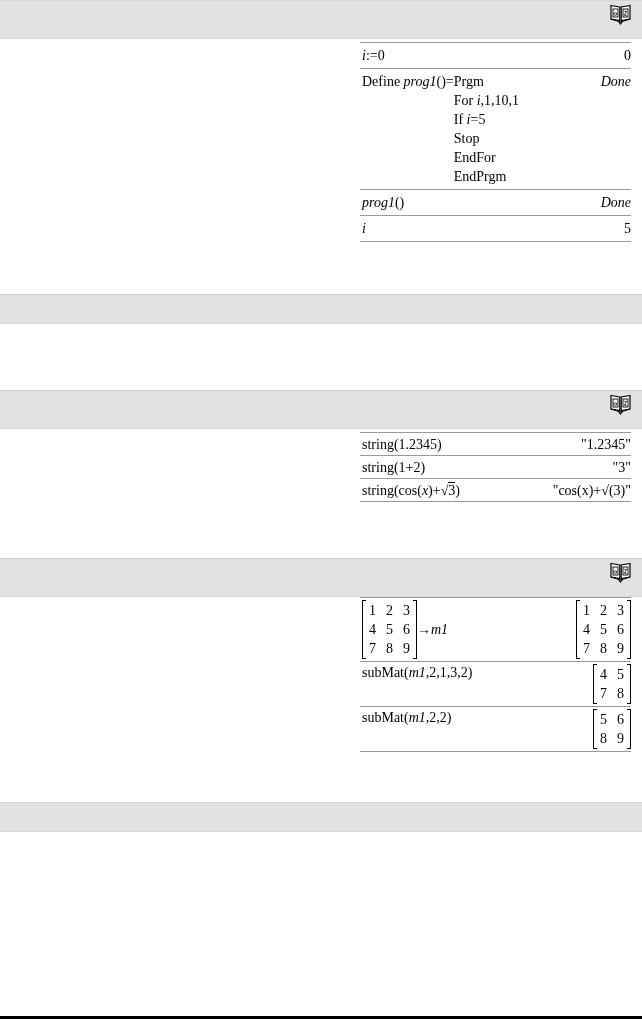 The width and height of the screenshot is (642, 1019). What do you see at coordinates (591, 490) in the screenshot?
I see `result-text: "cos(x)+√(3)"` at bounding box center [591, 490].